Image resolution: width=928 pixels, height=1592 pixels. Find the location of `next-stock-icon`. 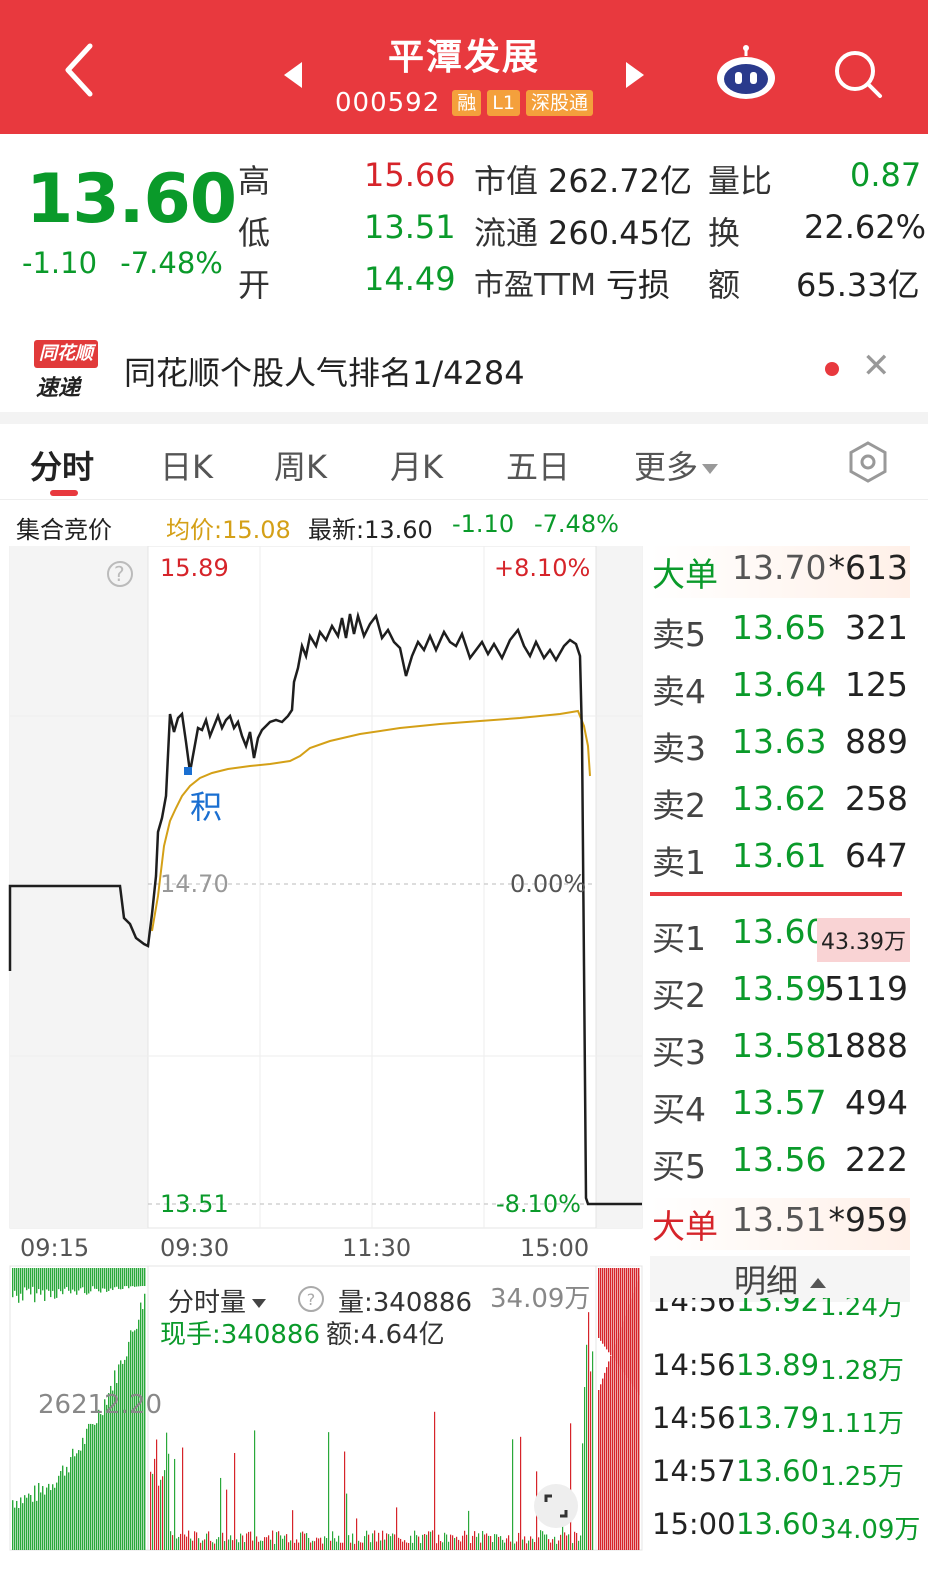

next-stock-icon is located at coordinates (635, 75).